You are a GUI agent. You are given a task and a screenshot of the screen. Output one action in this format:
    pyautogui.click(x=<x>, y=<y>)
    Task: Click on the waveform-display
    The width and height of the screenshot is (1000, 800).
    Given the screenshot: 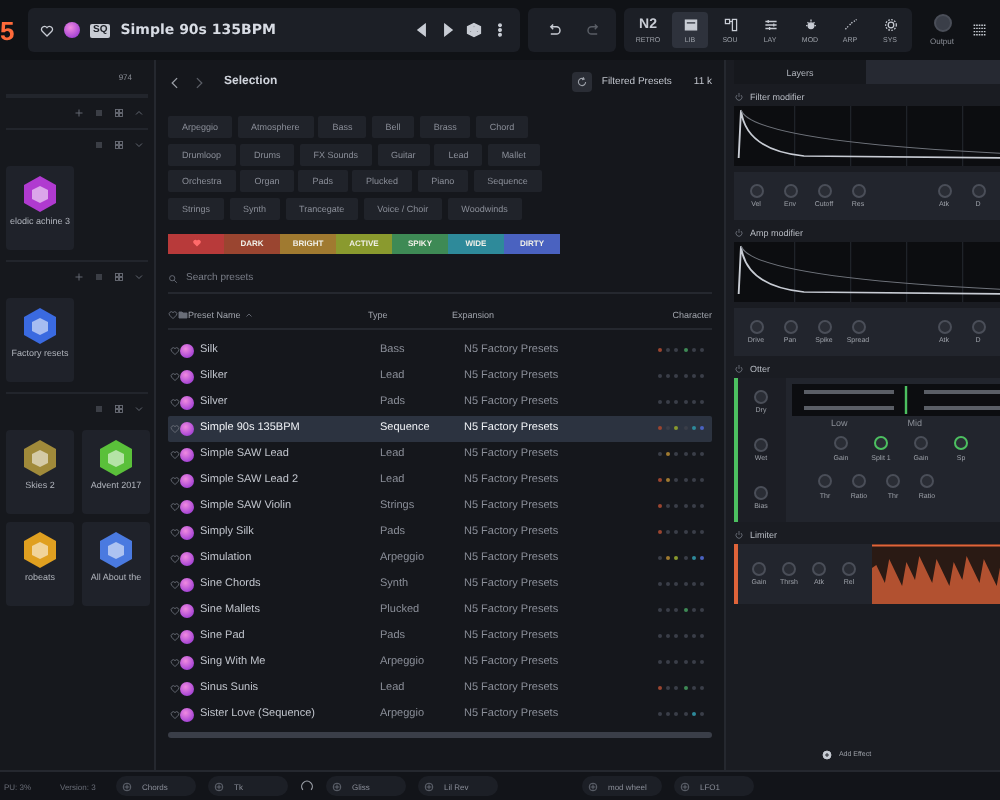 What is the action you would take?
    pyautogui.click(x=935, y=574)
    